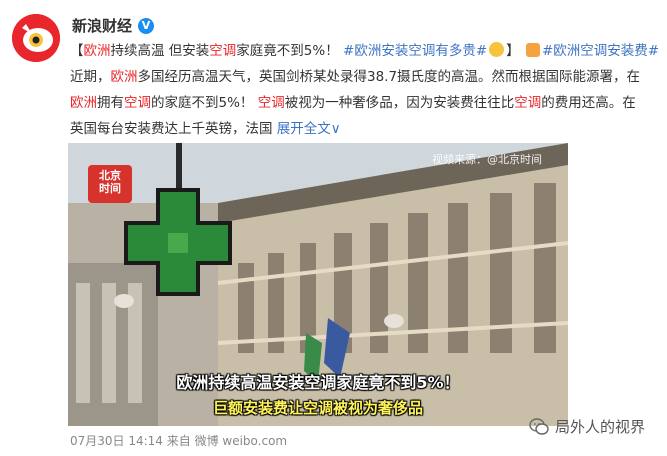 The width and height of the screenshot is (667, 456). What do you see at coordinates (497, 49) in the screenshot?
I see `thinking-face-emoji-icon` at bounding box center [497, 49].